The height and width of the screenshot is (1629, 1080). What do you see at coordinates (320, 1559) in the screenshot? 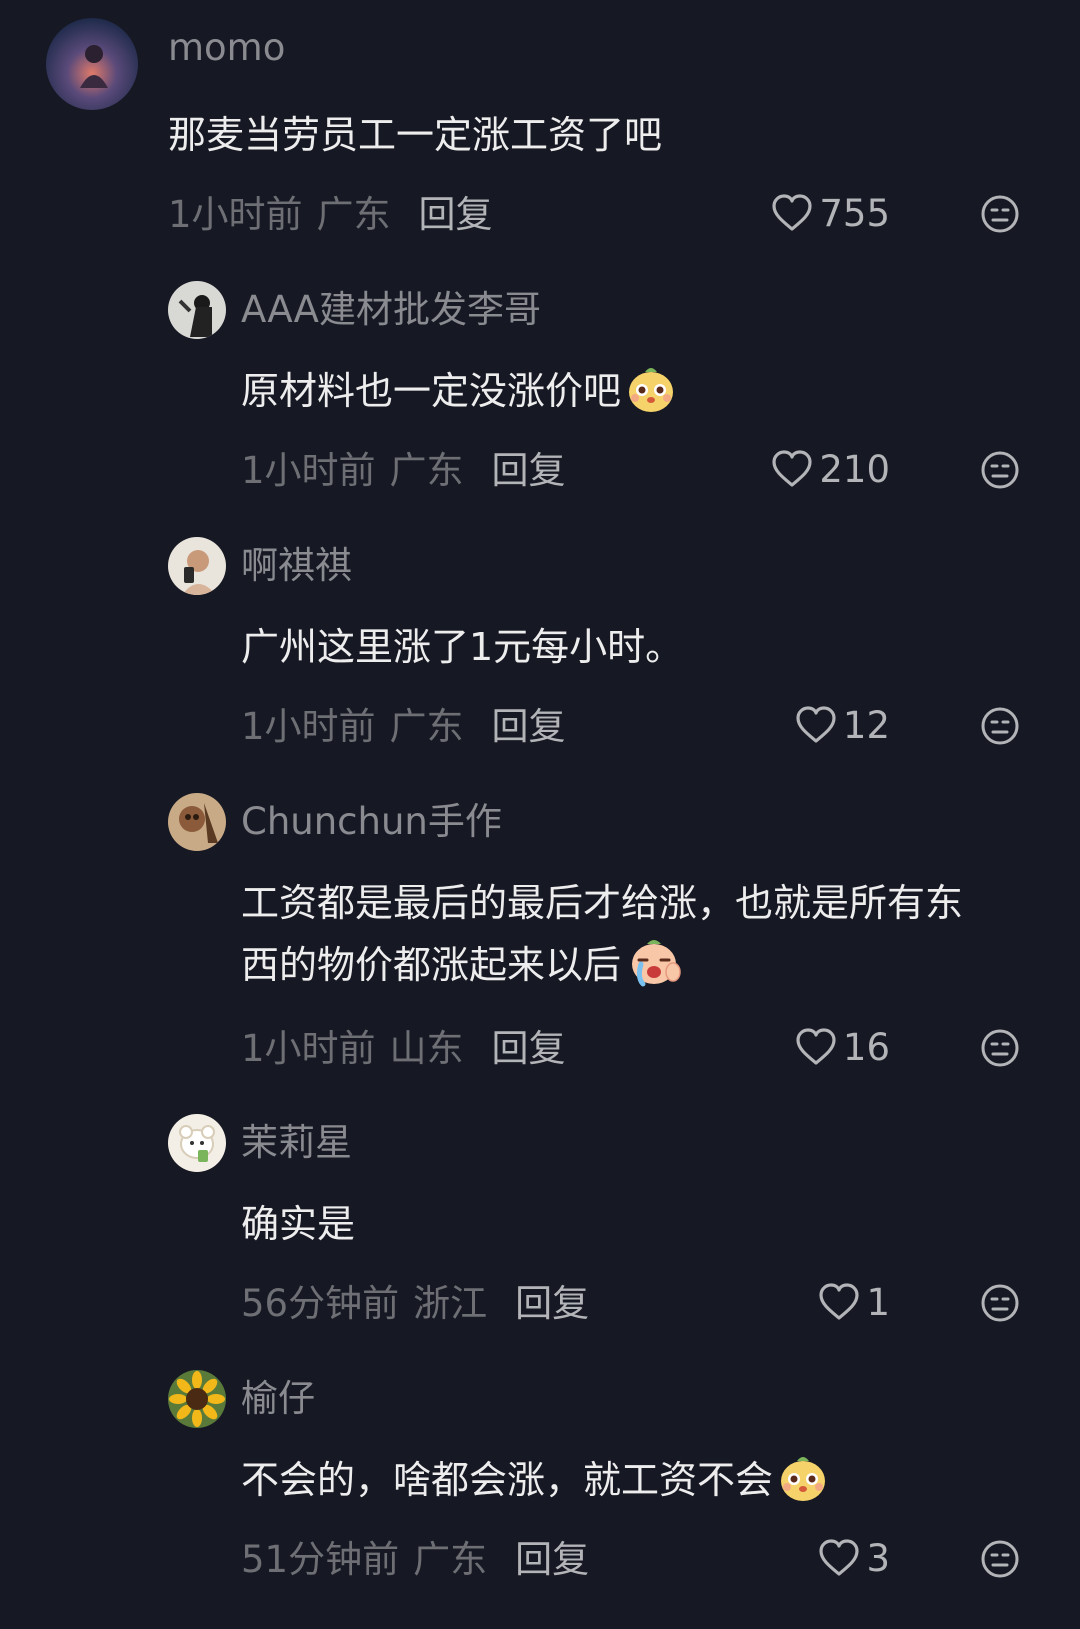
I see `comment-time: 51分钟前` at bounding box center [320, 1559].